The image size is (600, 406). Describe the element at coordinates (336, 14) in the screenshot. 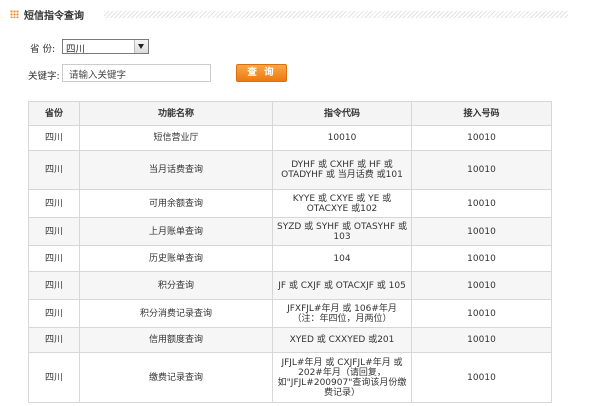

I see `header-divider` at that location.